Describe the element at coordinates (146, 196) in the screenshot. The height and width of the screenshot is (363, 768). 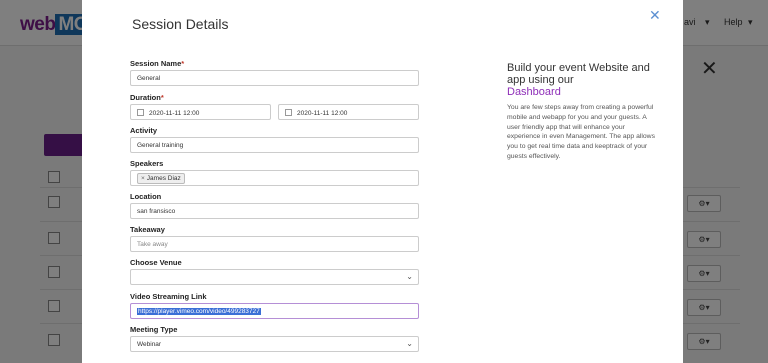
I see `location-label: Location` at that location.